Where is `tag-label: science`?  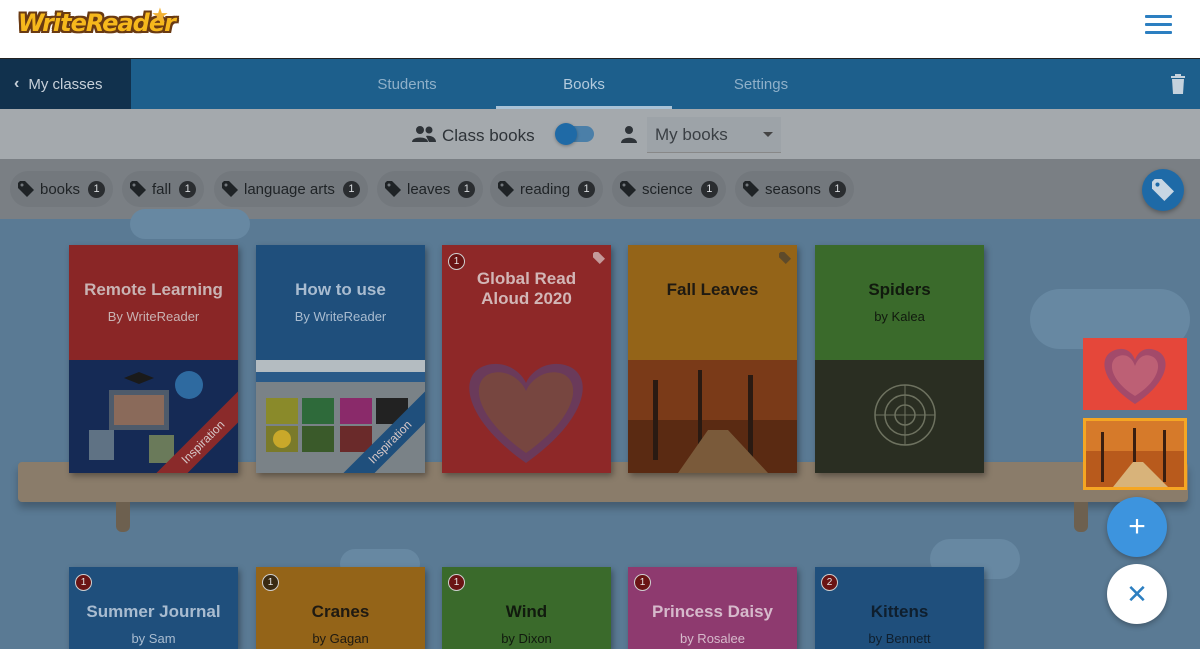 tag-label: science is located at coordinates (667, 189).